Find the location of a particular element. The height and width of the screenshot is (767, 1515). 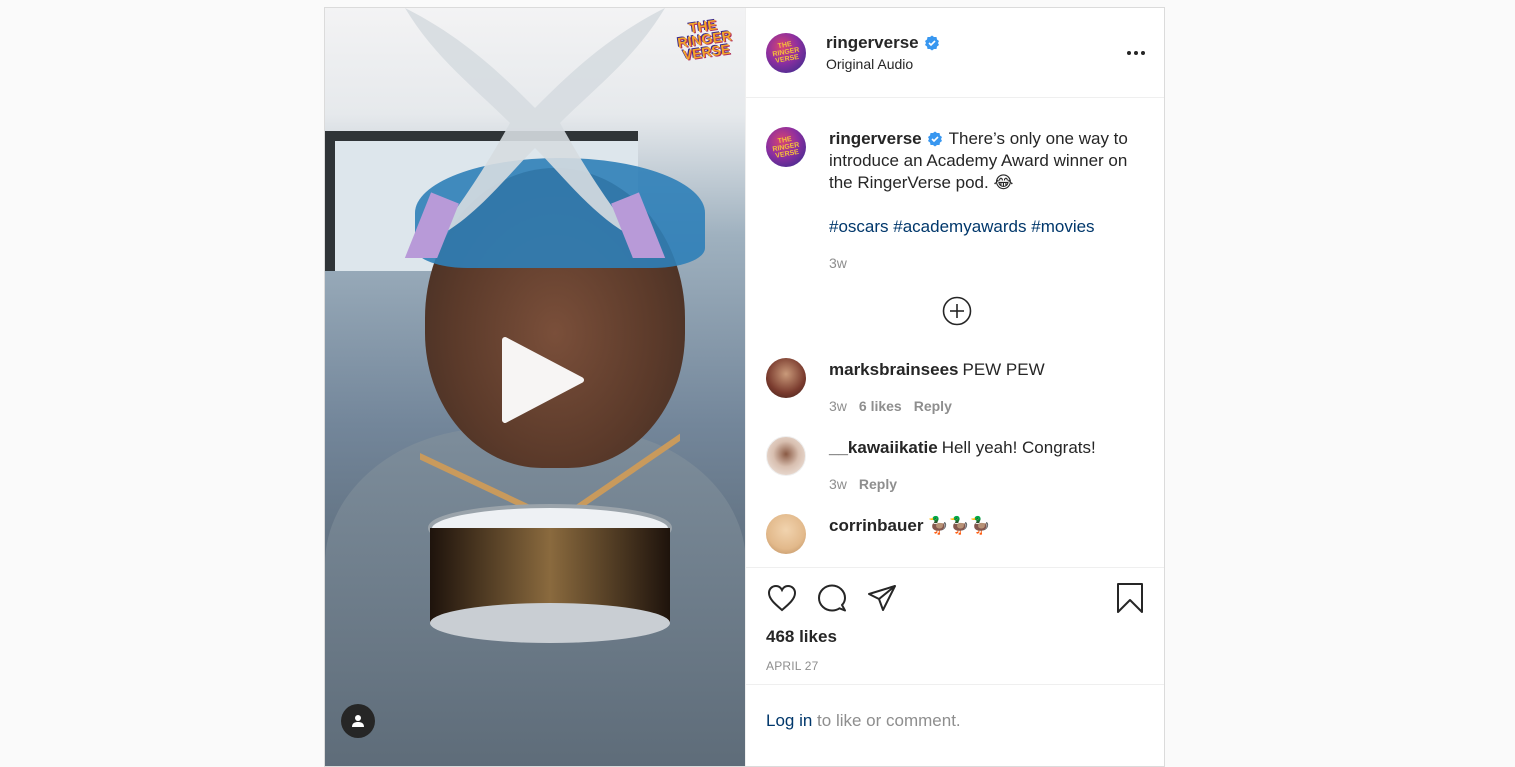

like-button is located at coordinates (782, 598).